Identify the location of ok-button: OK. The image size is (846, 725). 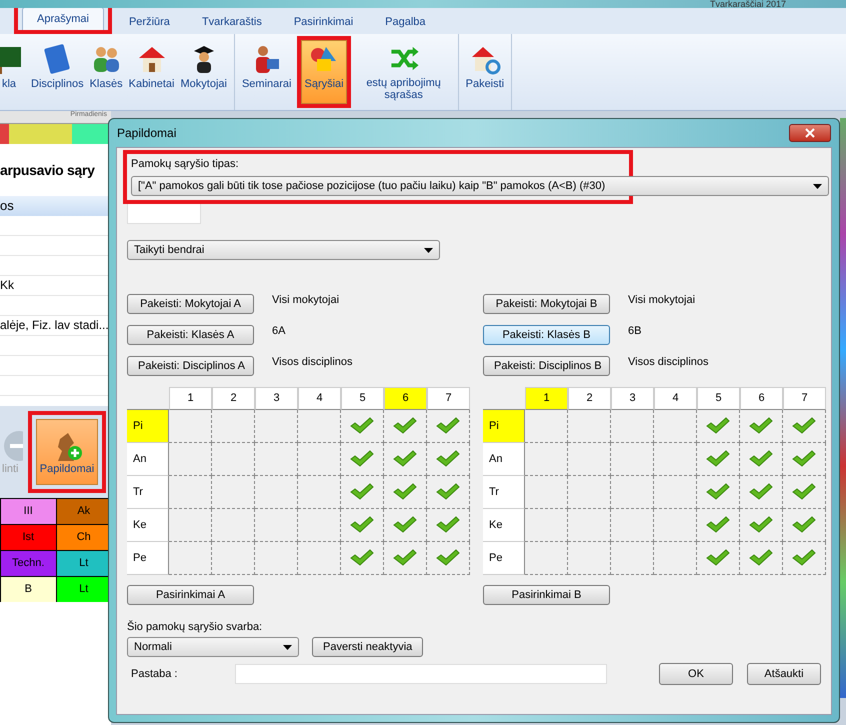
(696, 674).